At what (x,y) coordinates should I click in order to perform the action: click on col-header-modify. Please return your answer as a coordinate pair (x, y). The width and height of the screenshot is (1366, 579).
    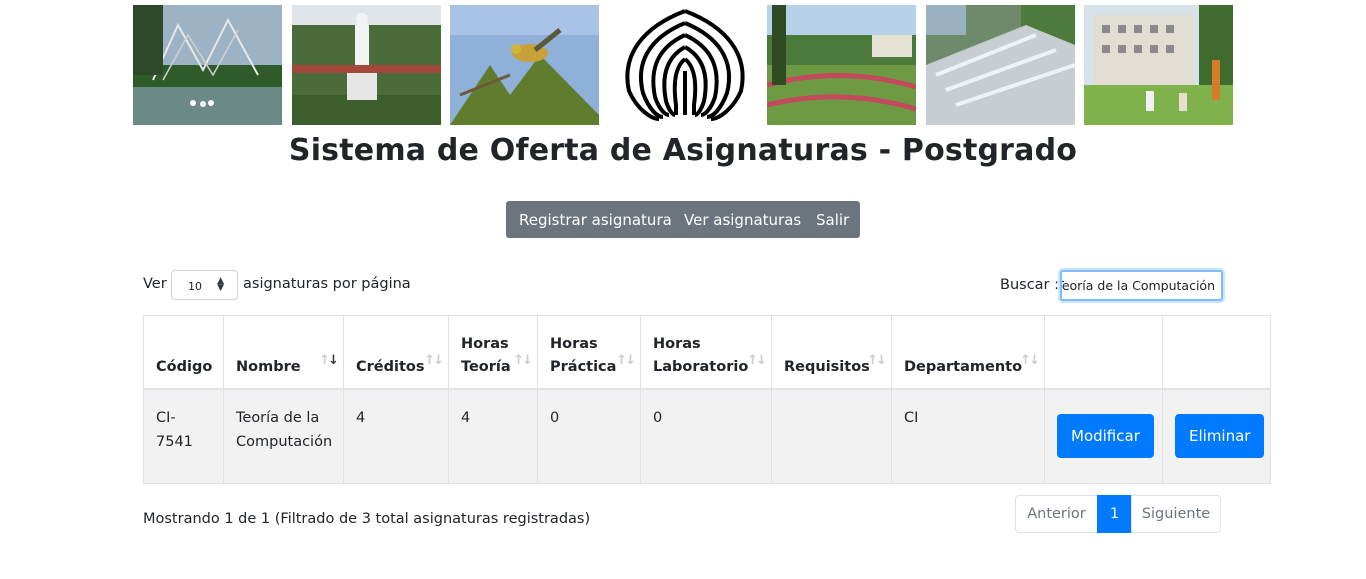
    Looking at the image, I should click on (1103, 352).